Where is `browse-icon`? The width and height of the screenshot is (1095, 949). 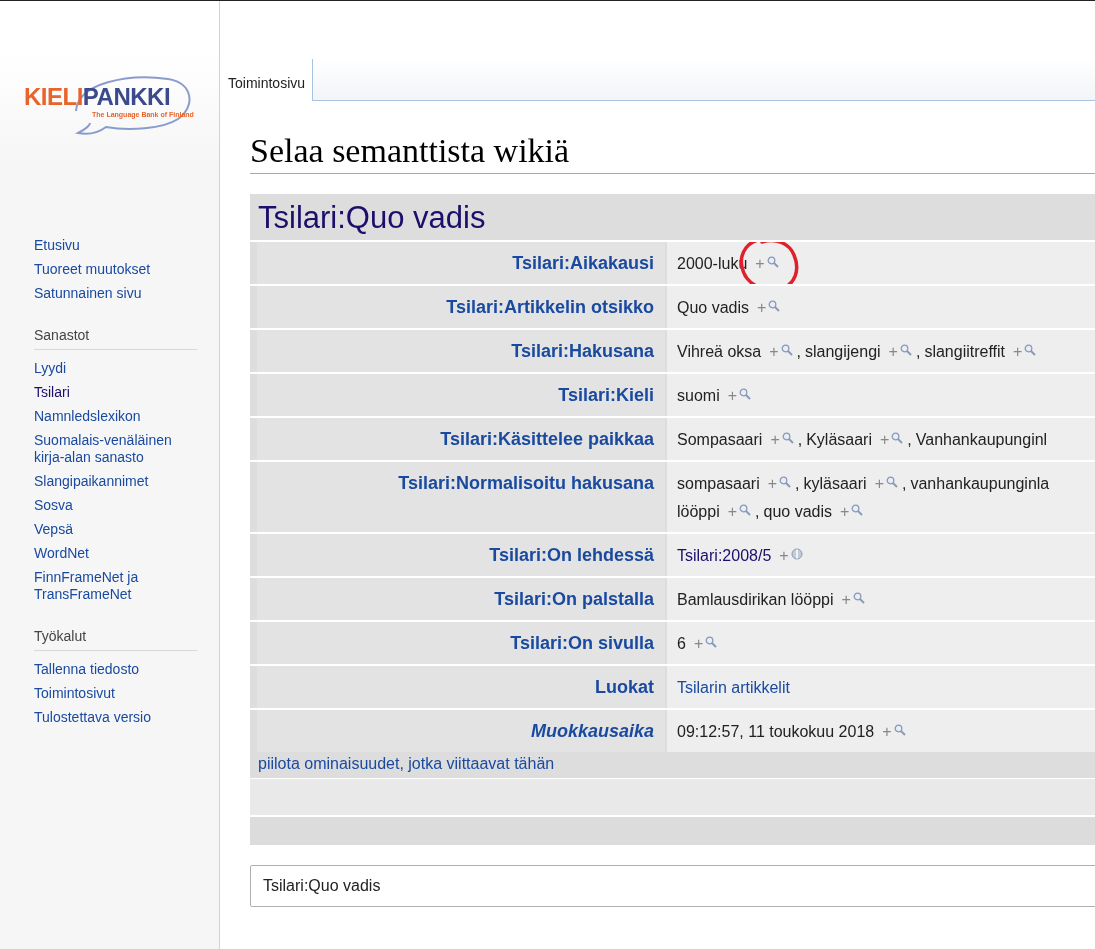 browse-icon is located at coordinates (796, 554).